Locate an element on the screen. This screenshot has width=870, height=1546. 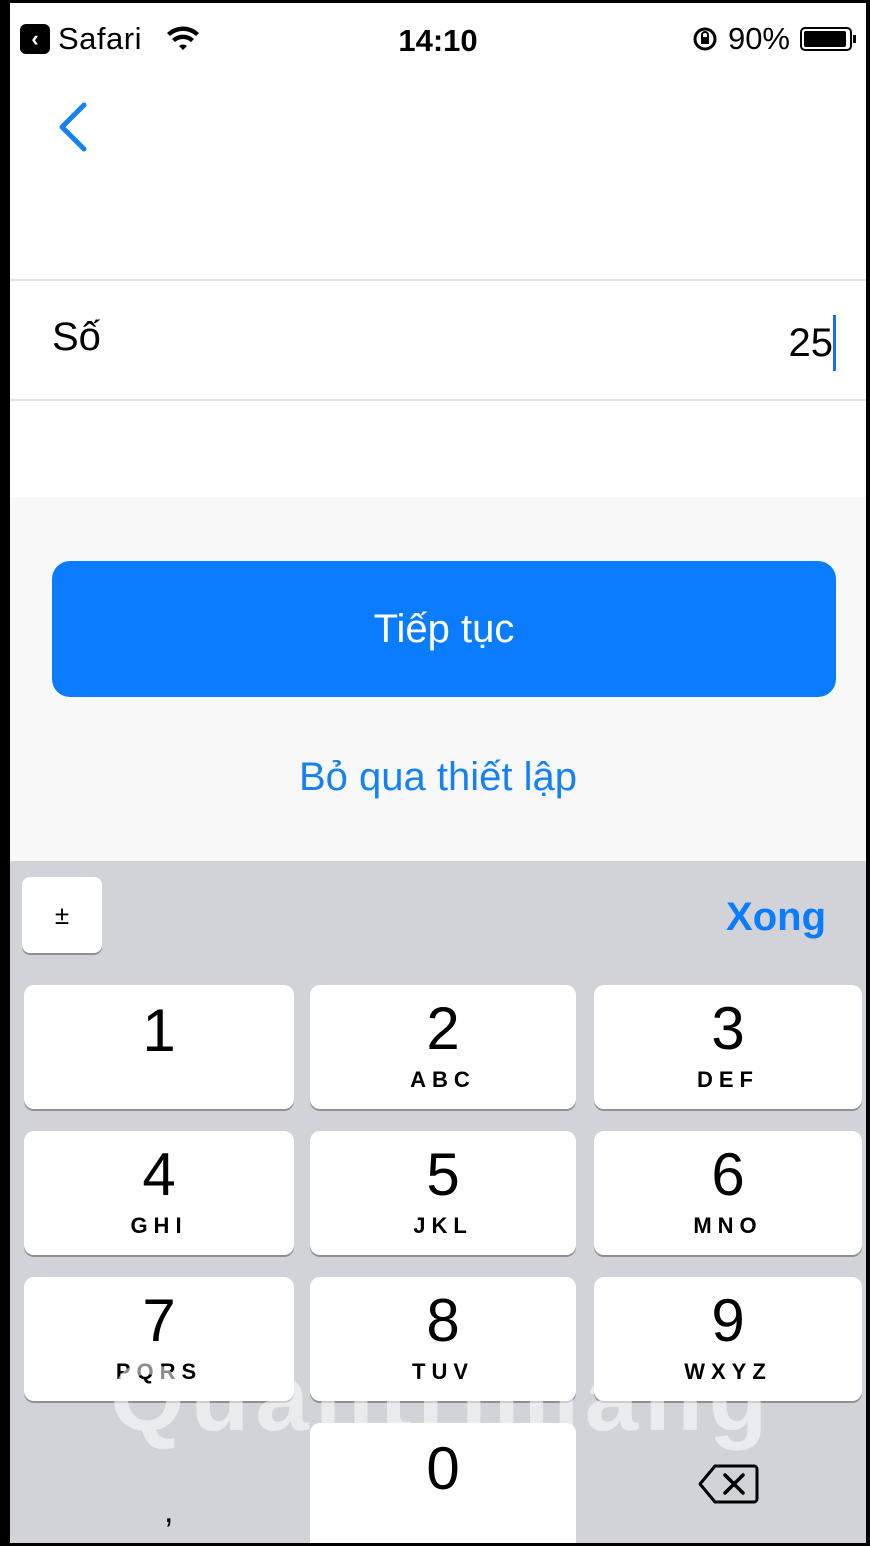
key-number: 3 is located at coordinates (728, 1028).